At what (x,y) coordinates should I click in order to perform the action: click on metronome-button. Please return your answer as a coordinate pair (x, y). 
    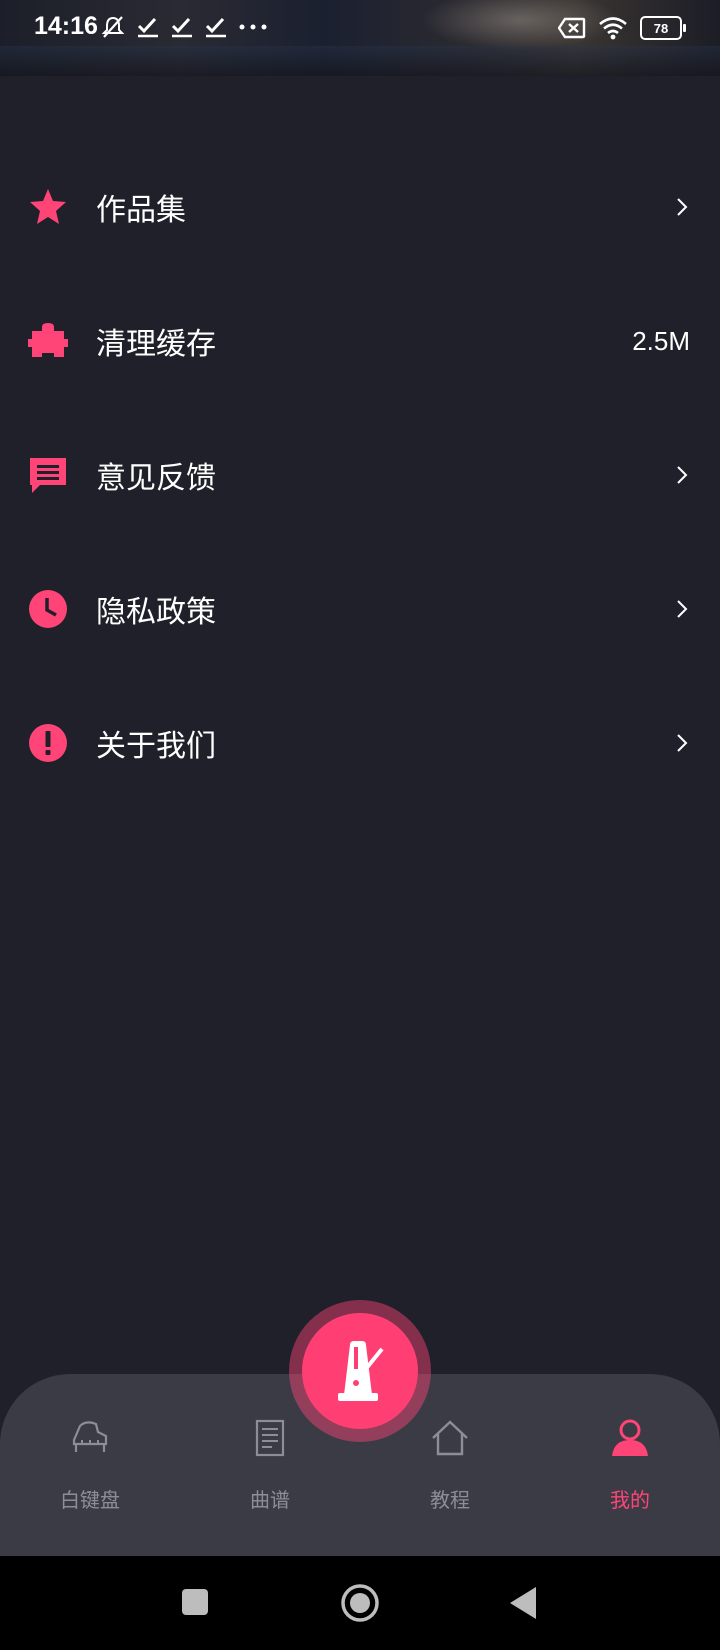
    Looking at the image, I should click on (360, 1371).